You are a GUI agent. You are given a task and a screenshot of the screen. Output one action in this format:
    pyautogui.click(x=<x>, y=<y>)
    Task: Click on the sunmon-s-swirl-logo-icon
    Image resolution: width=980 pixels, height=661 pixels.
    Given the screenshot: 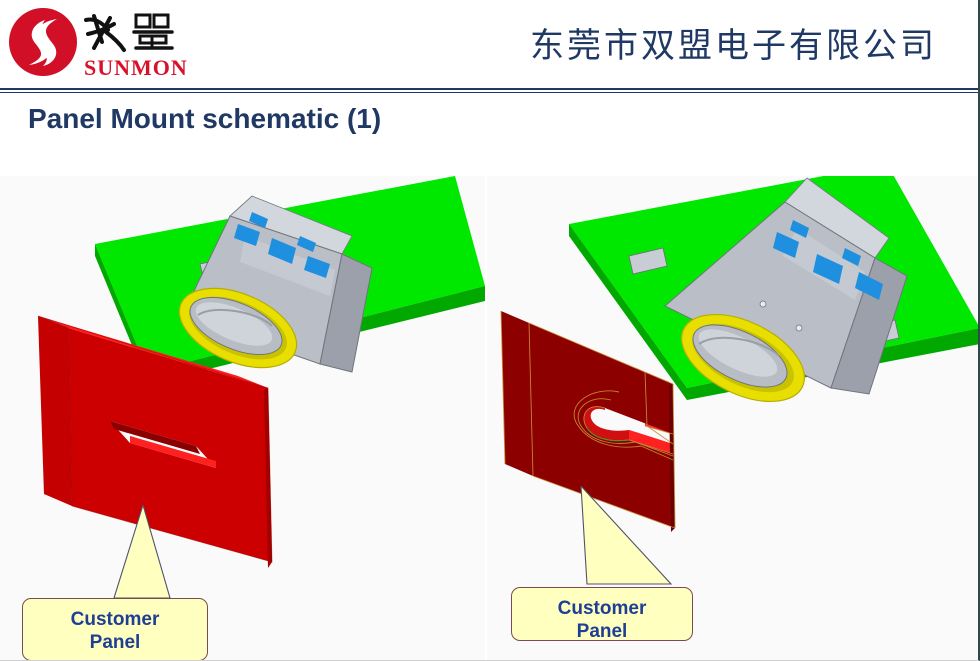 What is the action you would take?
    pyautogui.click(x=43, y=42)
    